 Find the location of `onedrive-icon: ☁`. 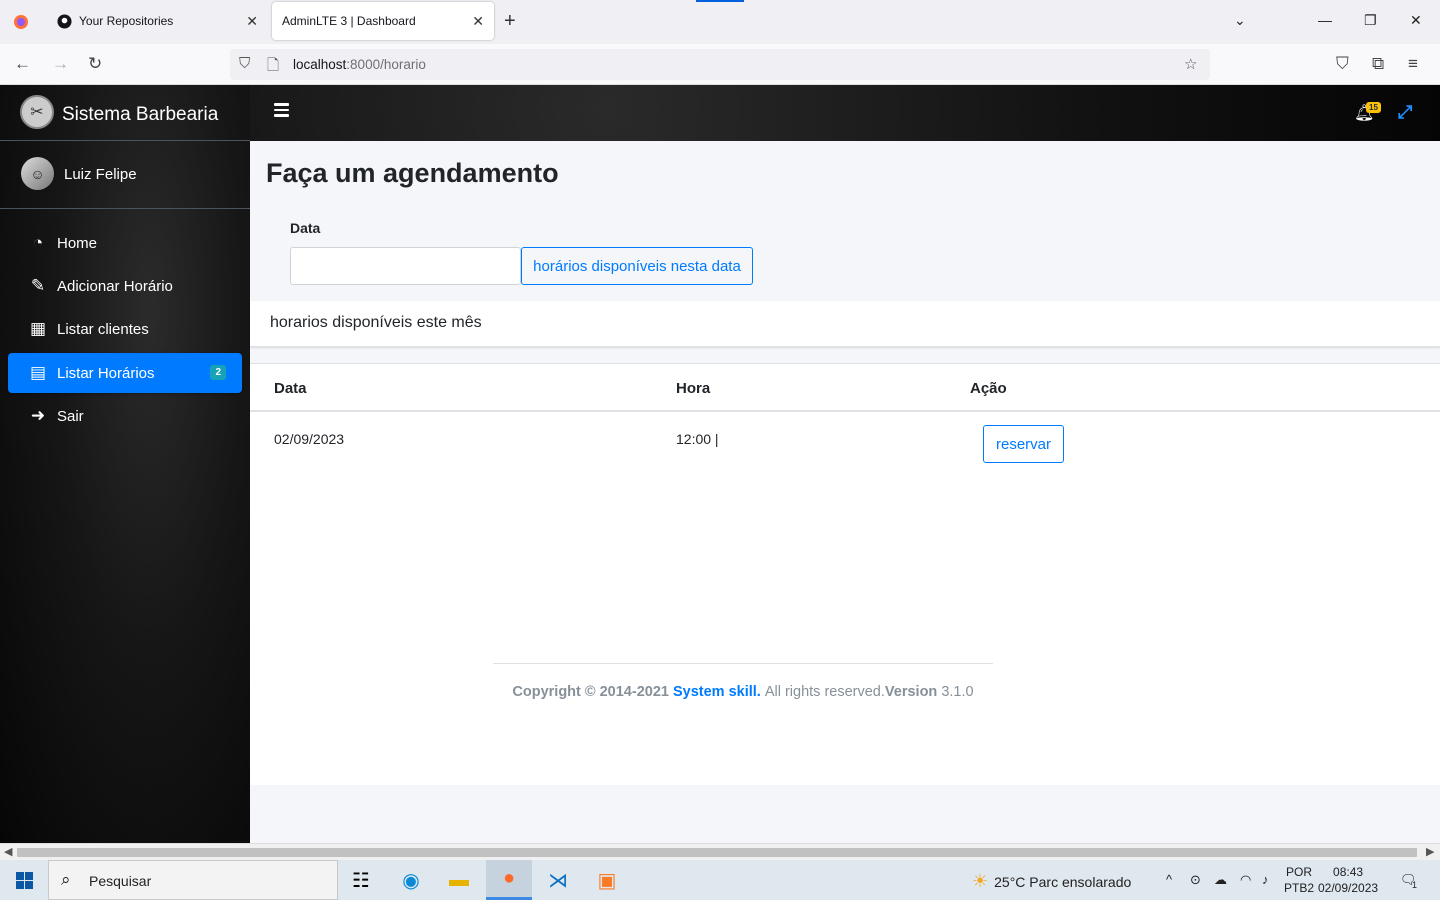

onedrive-icon: ☁ is located at coordinates (1220, 880).